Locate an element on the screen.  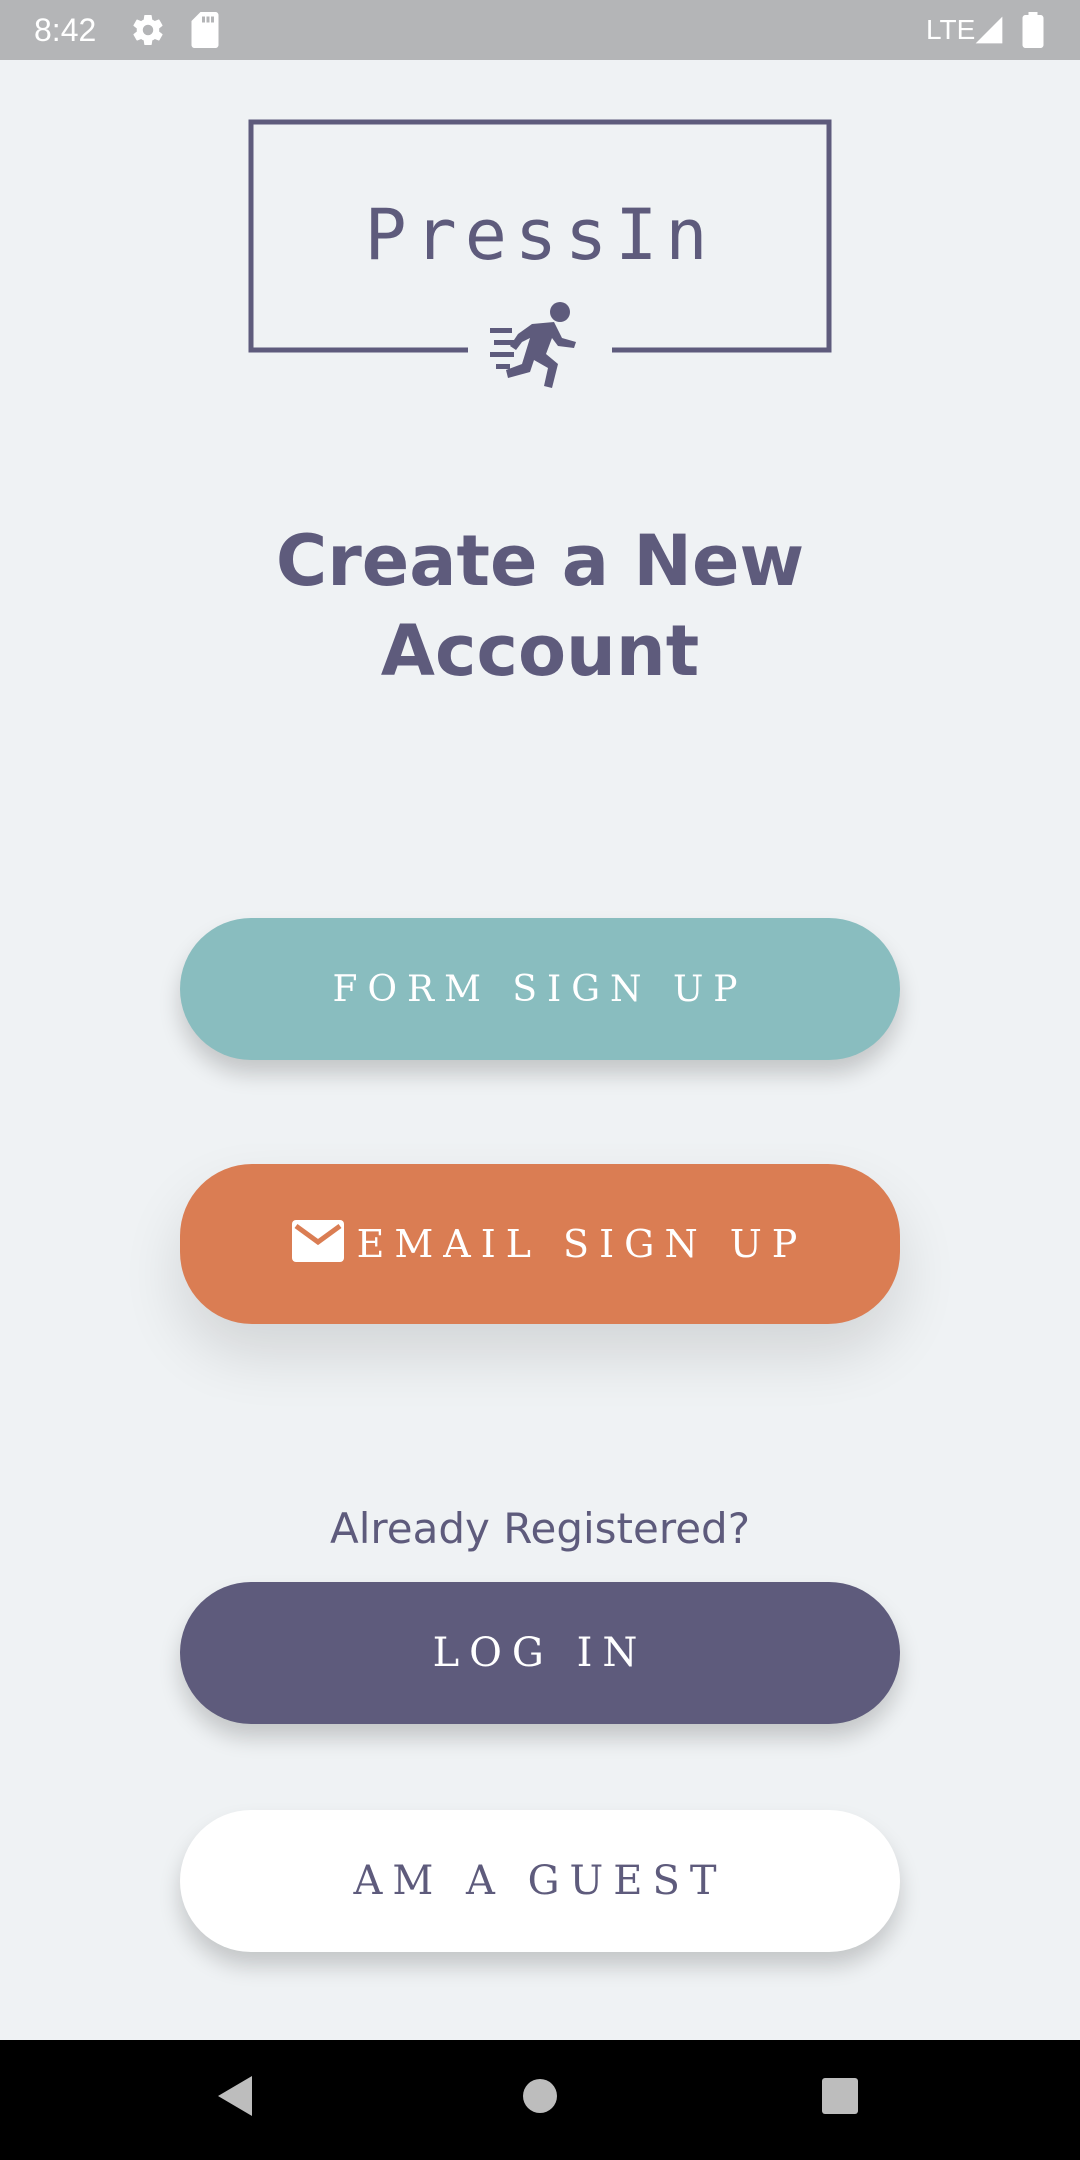
form-signup-label: Form Sign up is located at coordinates (540, 989).